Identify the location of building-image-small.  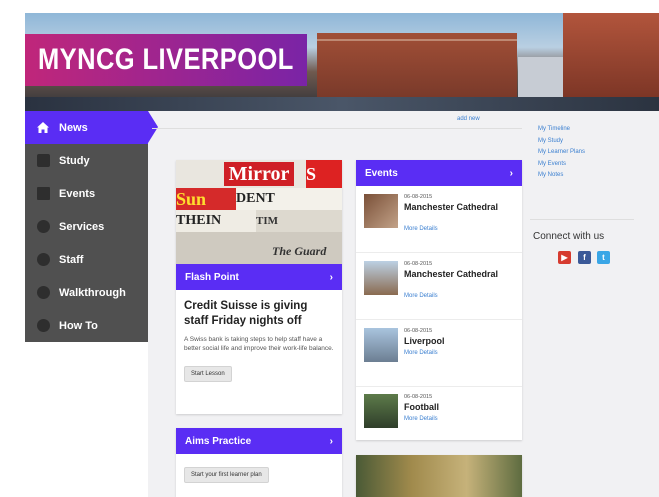
(540, 77).